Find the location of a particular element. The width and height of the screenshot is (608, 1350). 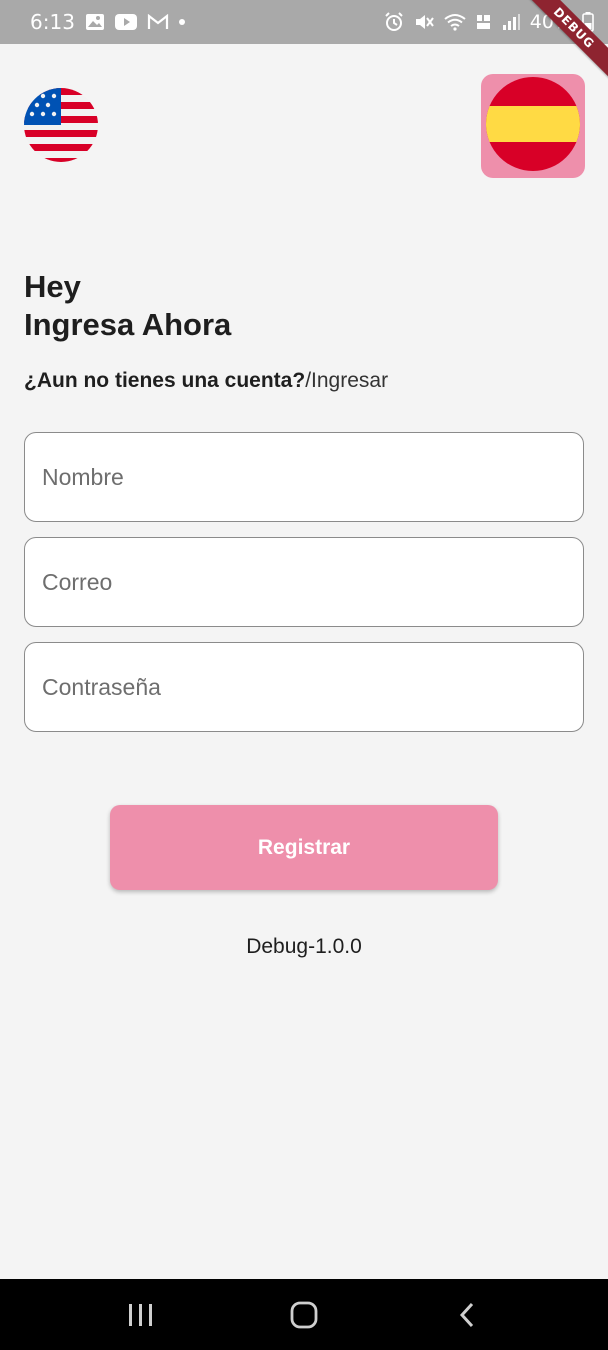

back-icon is located at coordinates (466, 1314).